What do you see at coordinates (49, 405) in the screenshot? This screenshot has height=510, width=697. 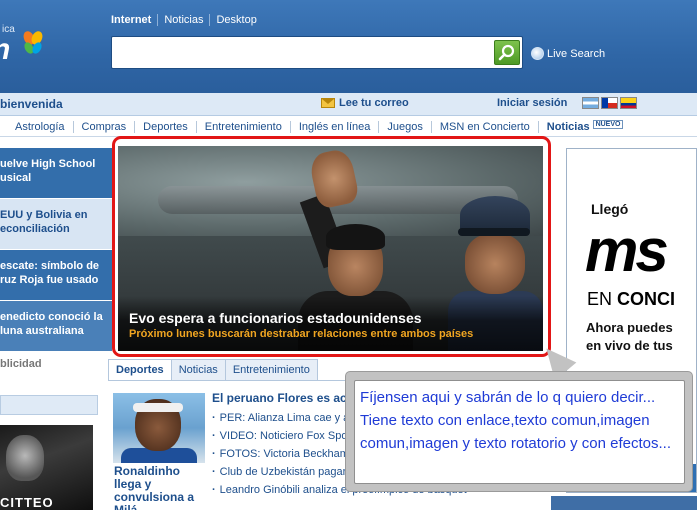 I see `left-module-header` at bounding box center [49, 405].